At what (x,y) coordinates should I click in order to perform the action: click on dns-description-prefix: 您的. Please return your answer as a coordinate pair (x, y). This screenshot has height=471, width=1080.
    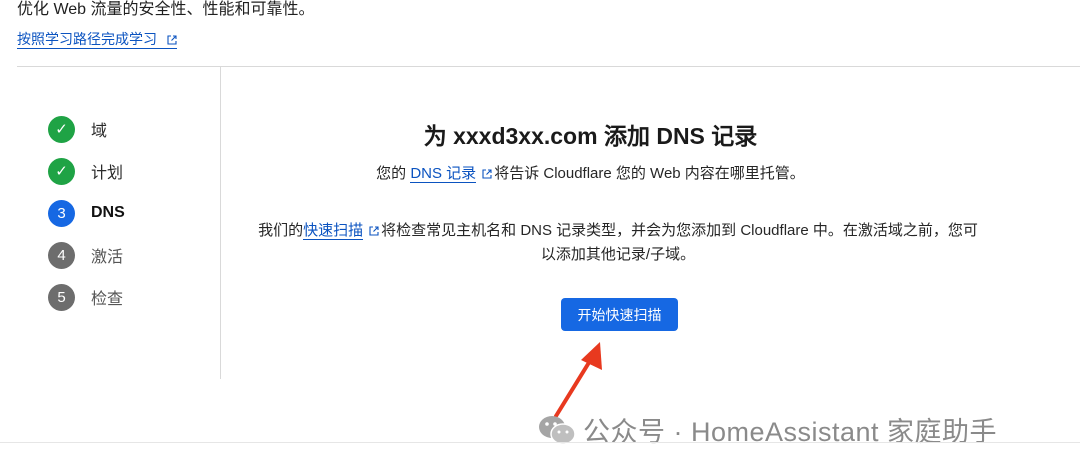
    Looking at the image, I should click on (393, 173).